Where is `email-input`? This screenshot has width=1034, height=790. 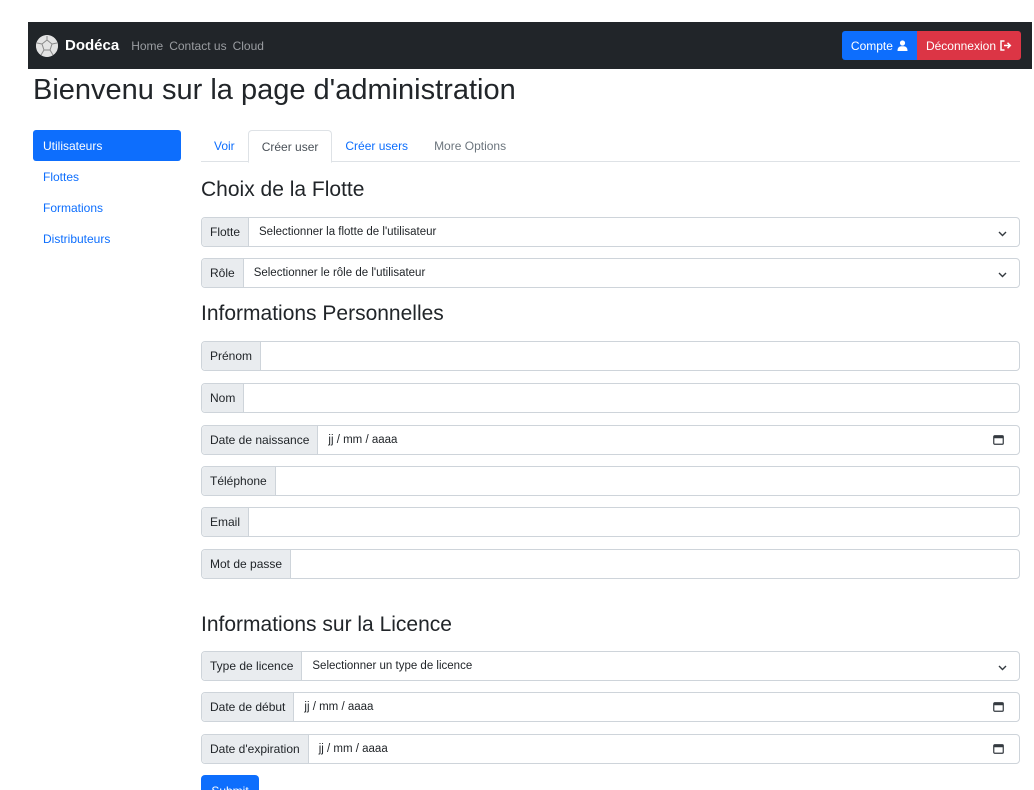
email-input is located at coordinates (634, 522).